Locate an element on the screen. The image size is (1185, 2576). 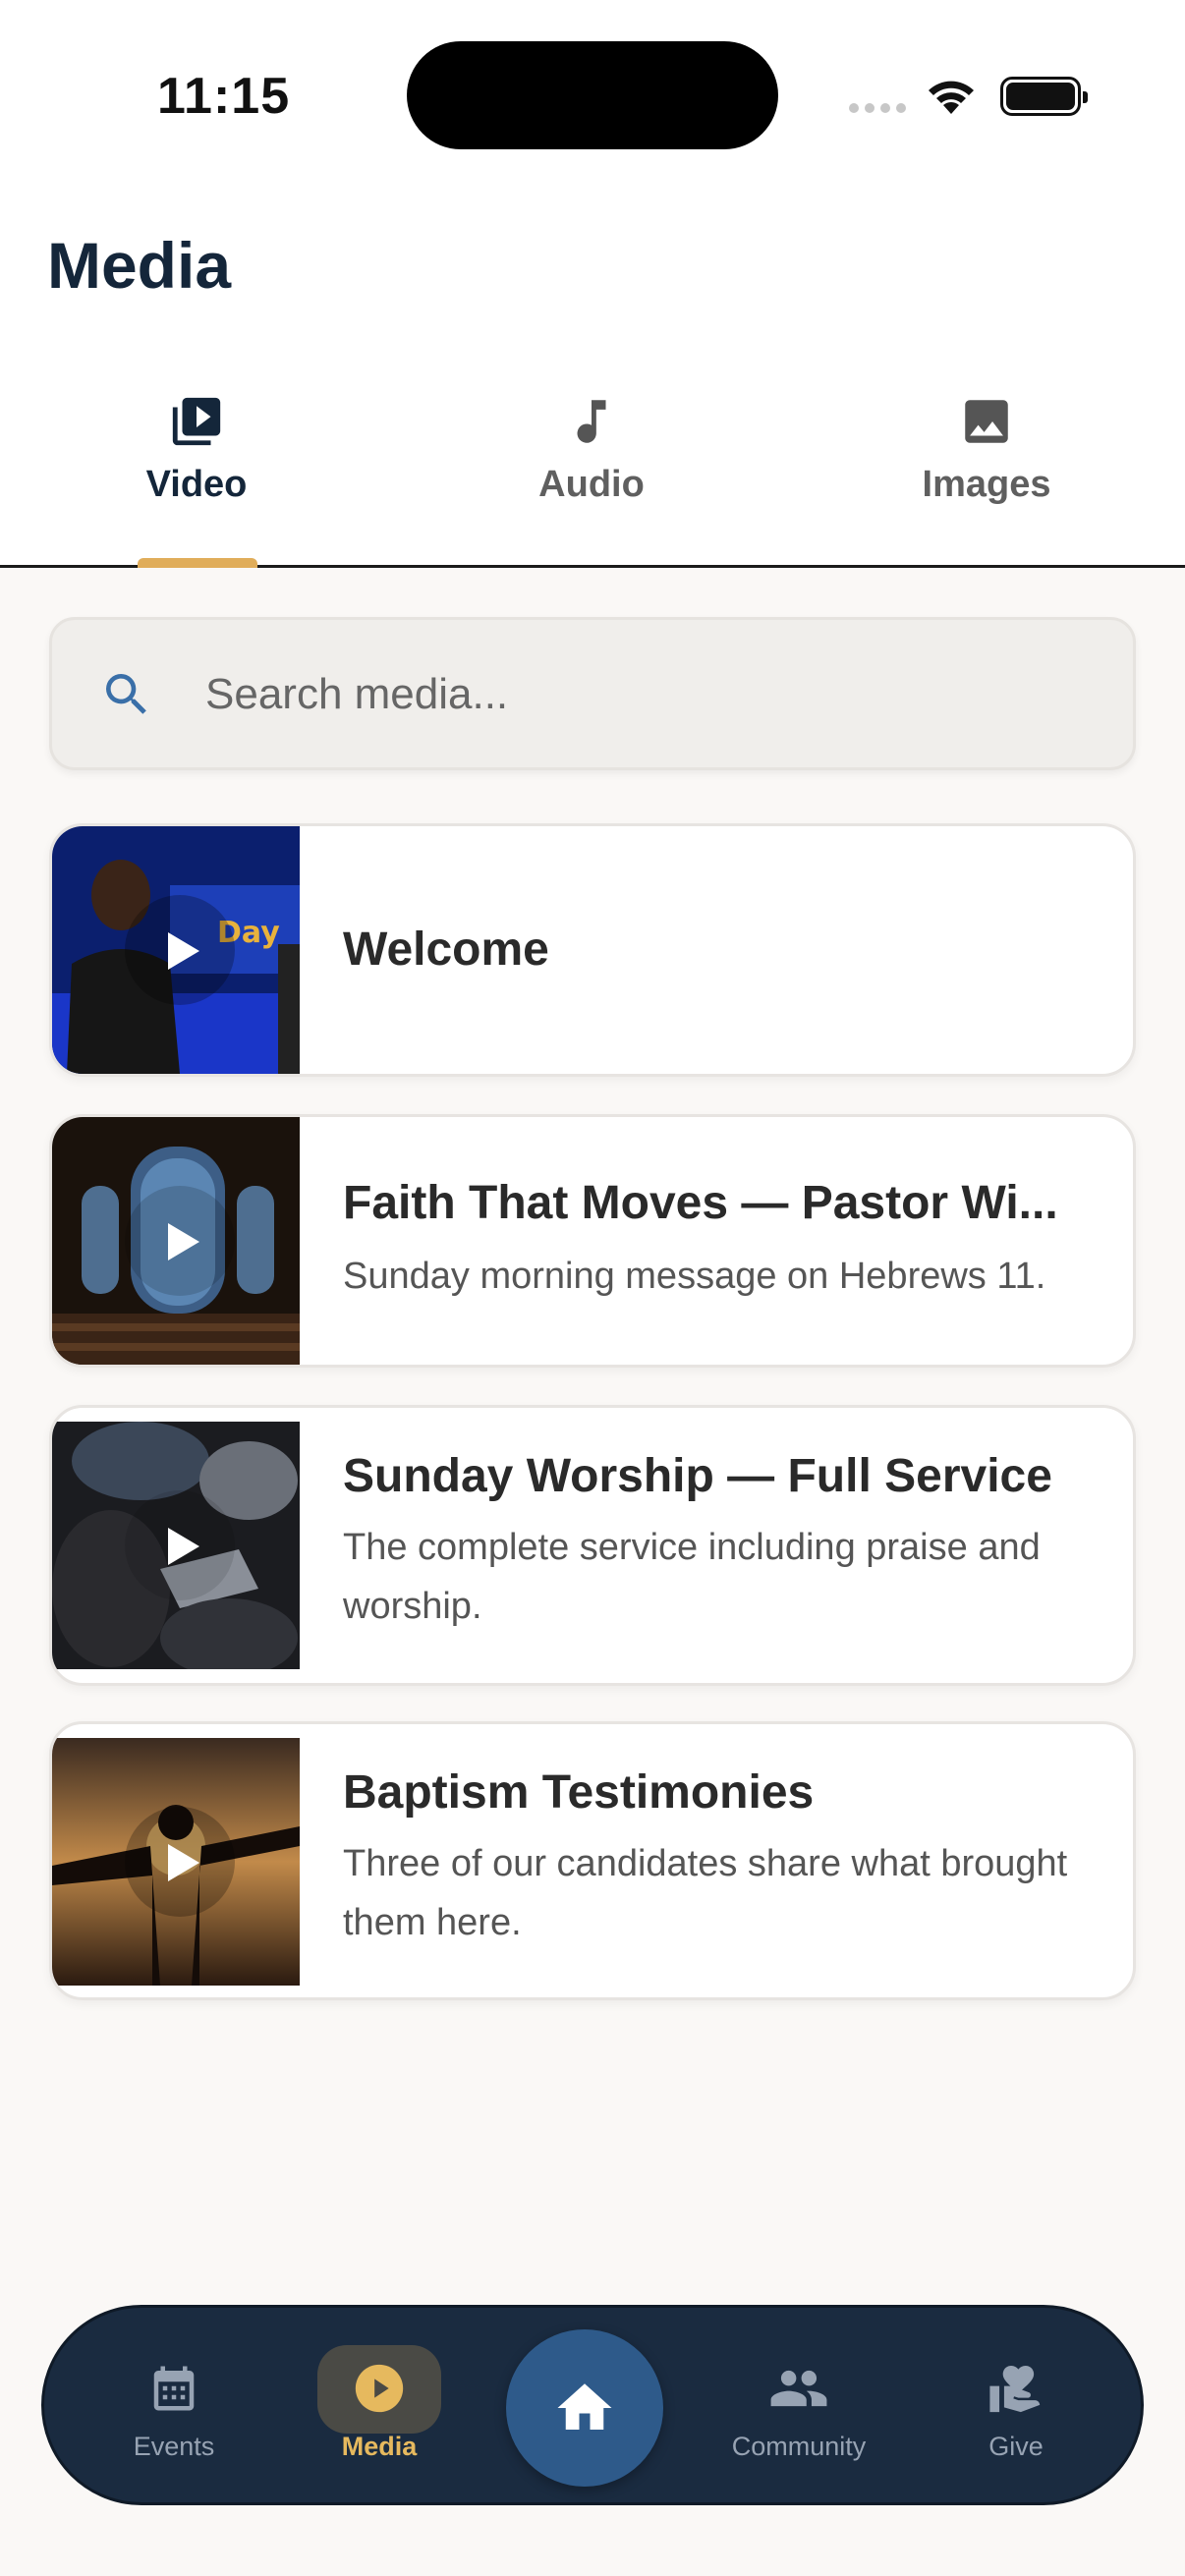
search-input is located at coordinates (648, 694).